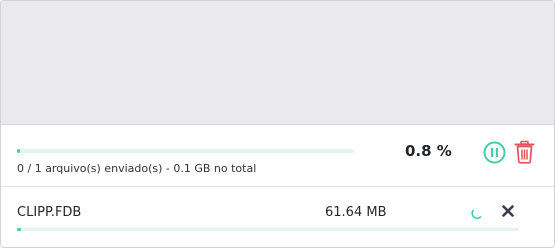  I want to click on overall-progress-bar, so click(185, 151).